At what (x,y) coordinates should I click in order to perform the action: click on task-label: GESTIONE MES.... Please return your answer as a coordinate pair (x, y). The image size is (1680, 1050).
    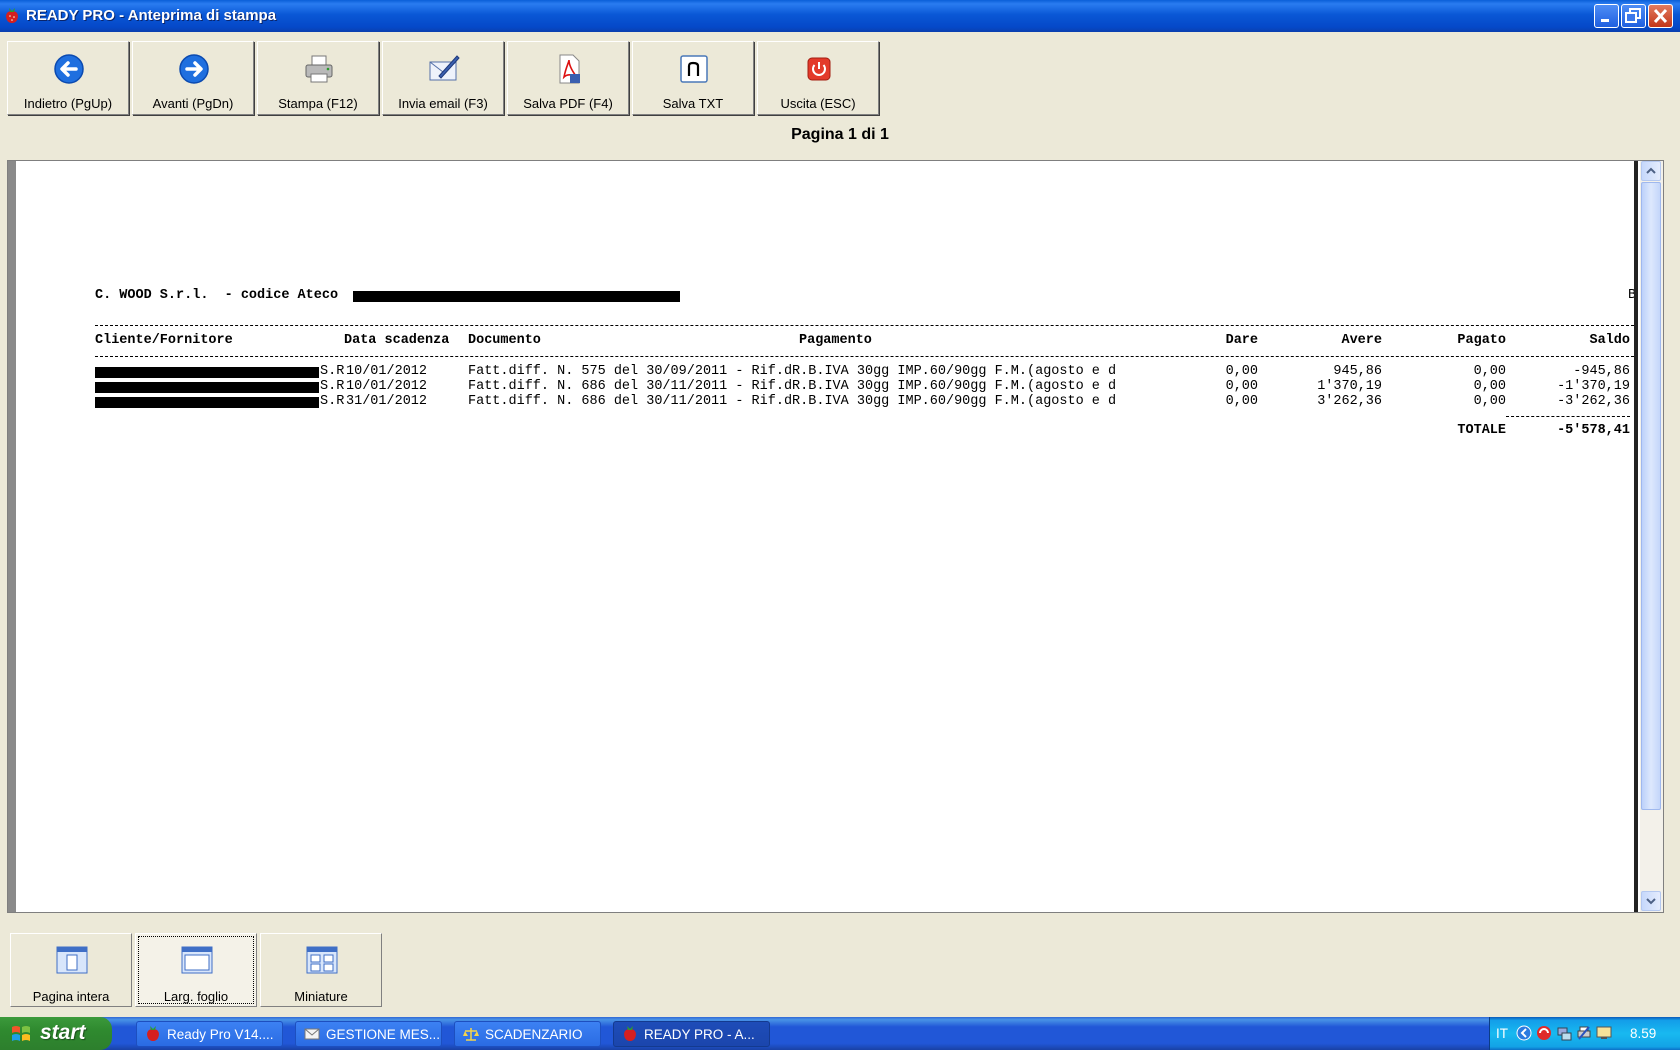
    Looking at the image, I should click on (383, 1034).